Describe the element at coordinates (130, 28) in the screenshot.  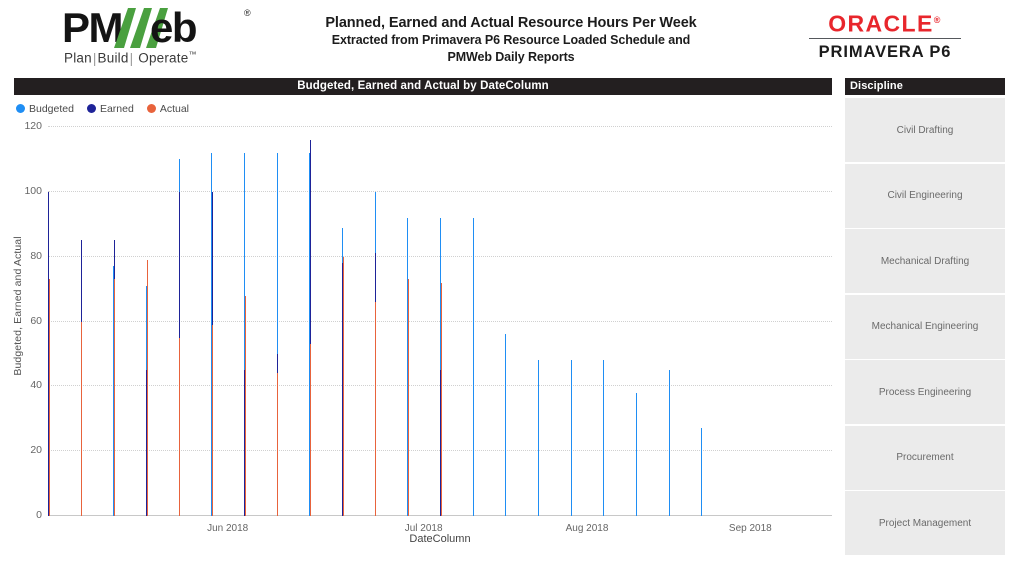
I see `pmweb-wordmark-icon: PM eb` at that location.